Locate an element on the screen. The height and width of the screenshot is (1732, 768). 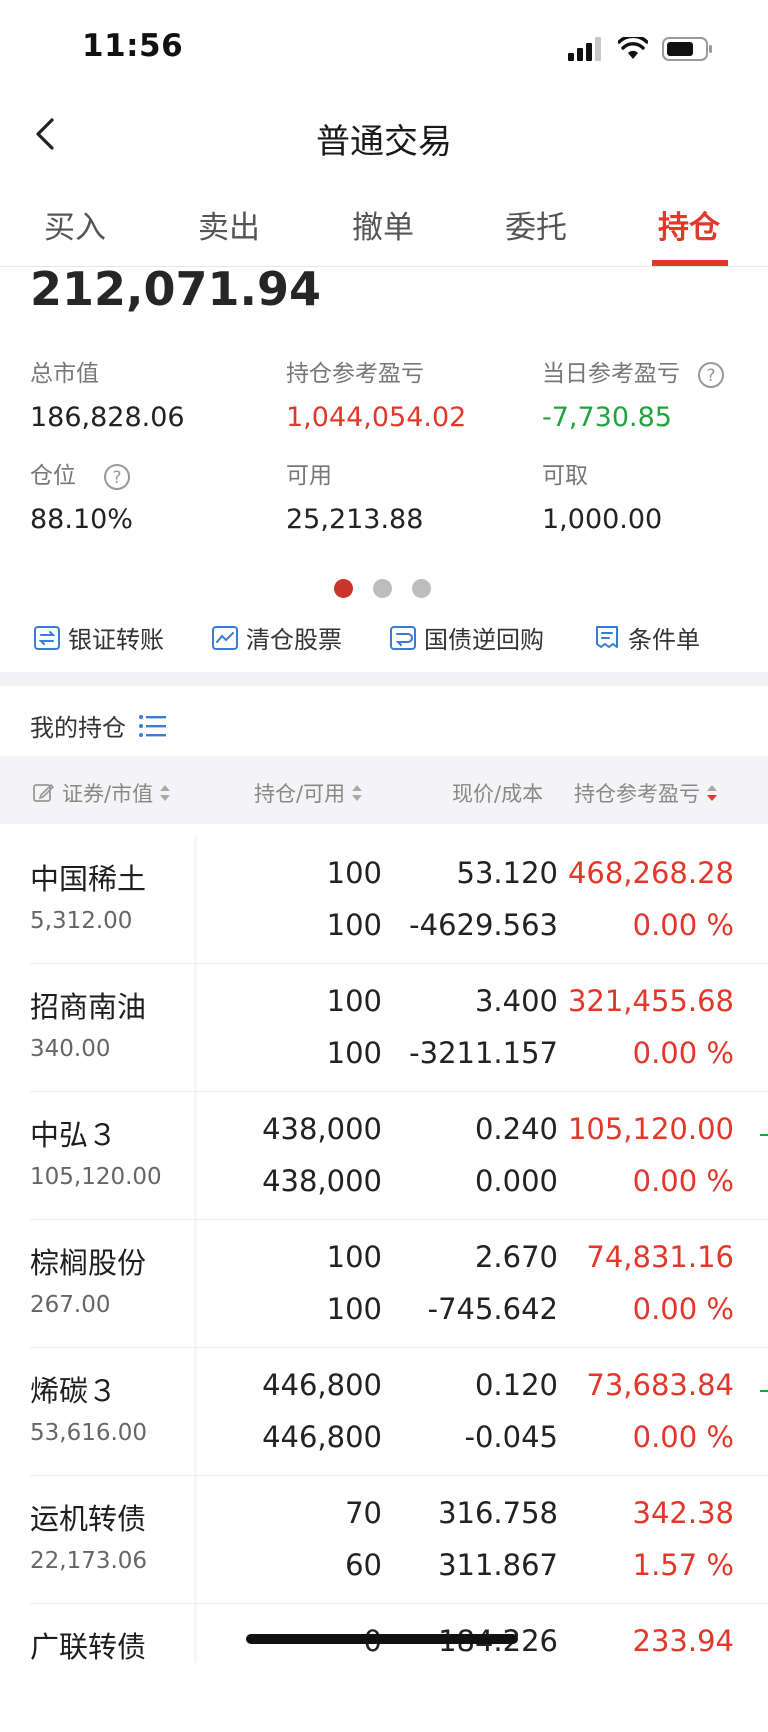
page-title: 普通交易 is located at coordinates (384, 142).